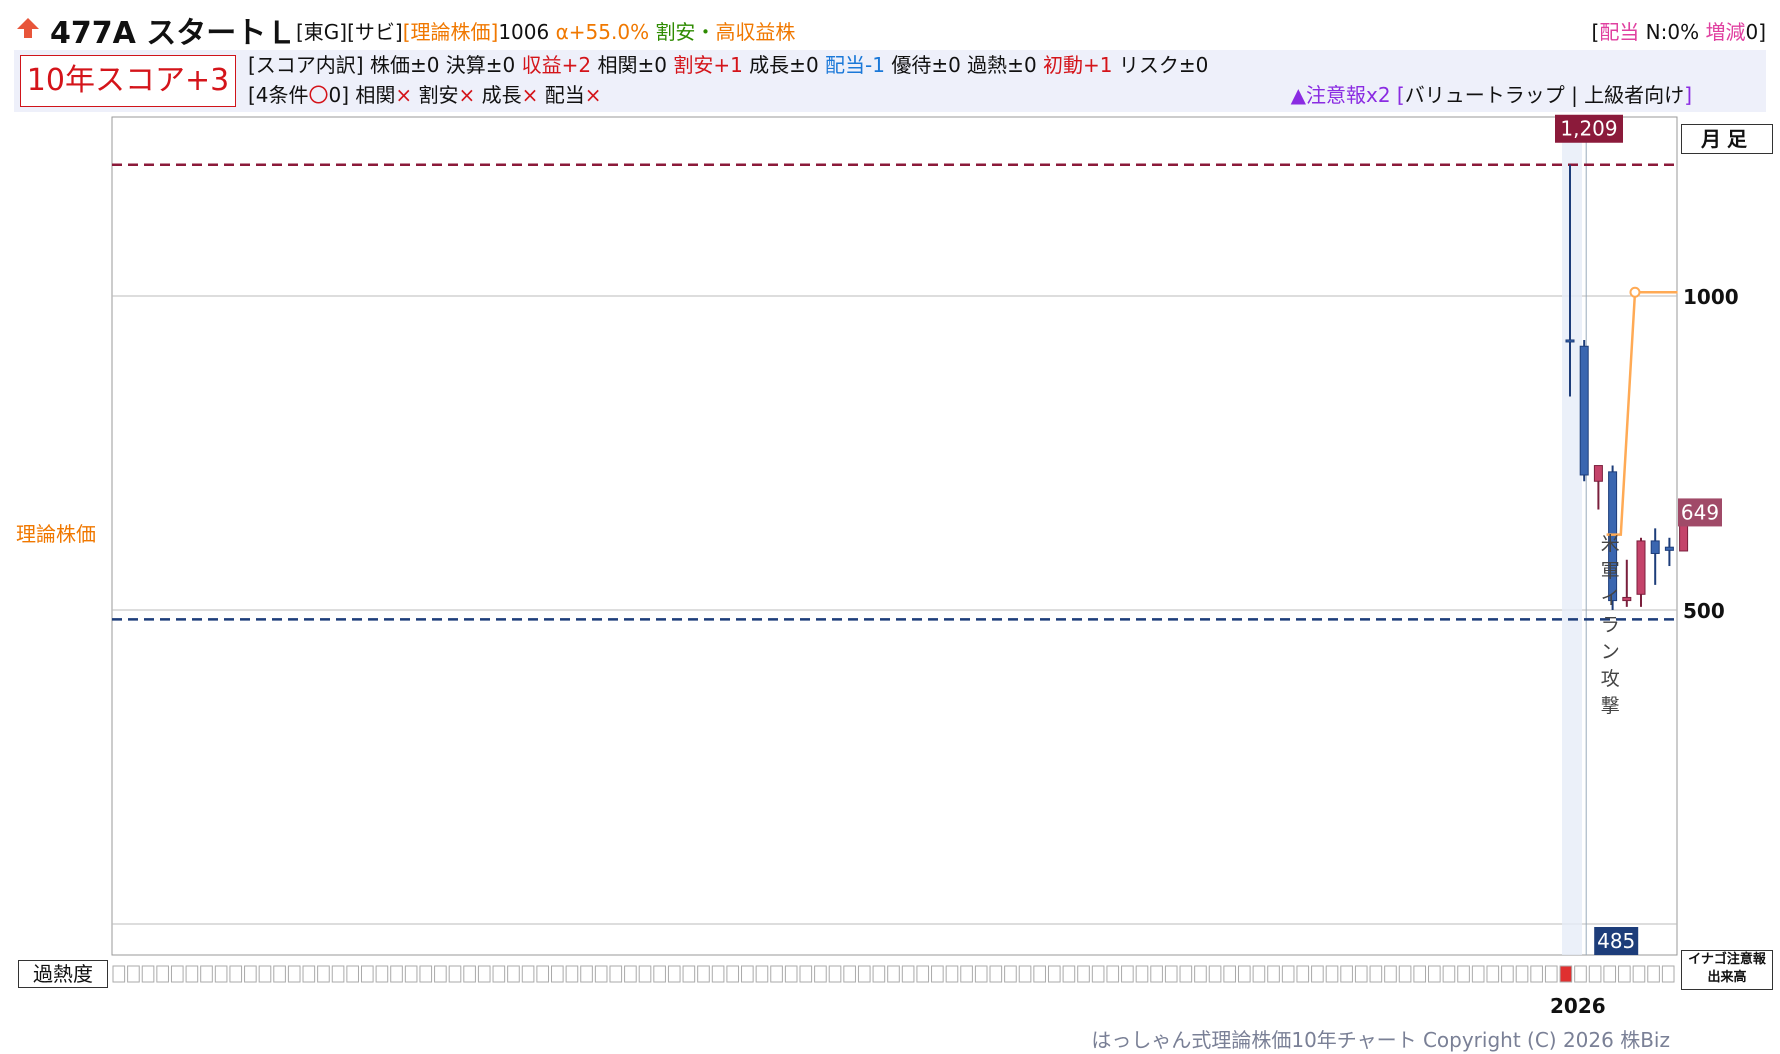 The height and width of the screenshot is (1054, 1780). What do you see at coordinates (1588, 129) in the screenshot?
I see `high-value-tag: 1,209` at bounding box center [1588, 129].